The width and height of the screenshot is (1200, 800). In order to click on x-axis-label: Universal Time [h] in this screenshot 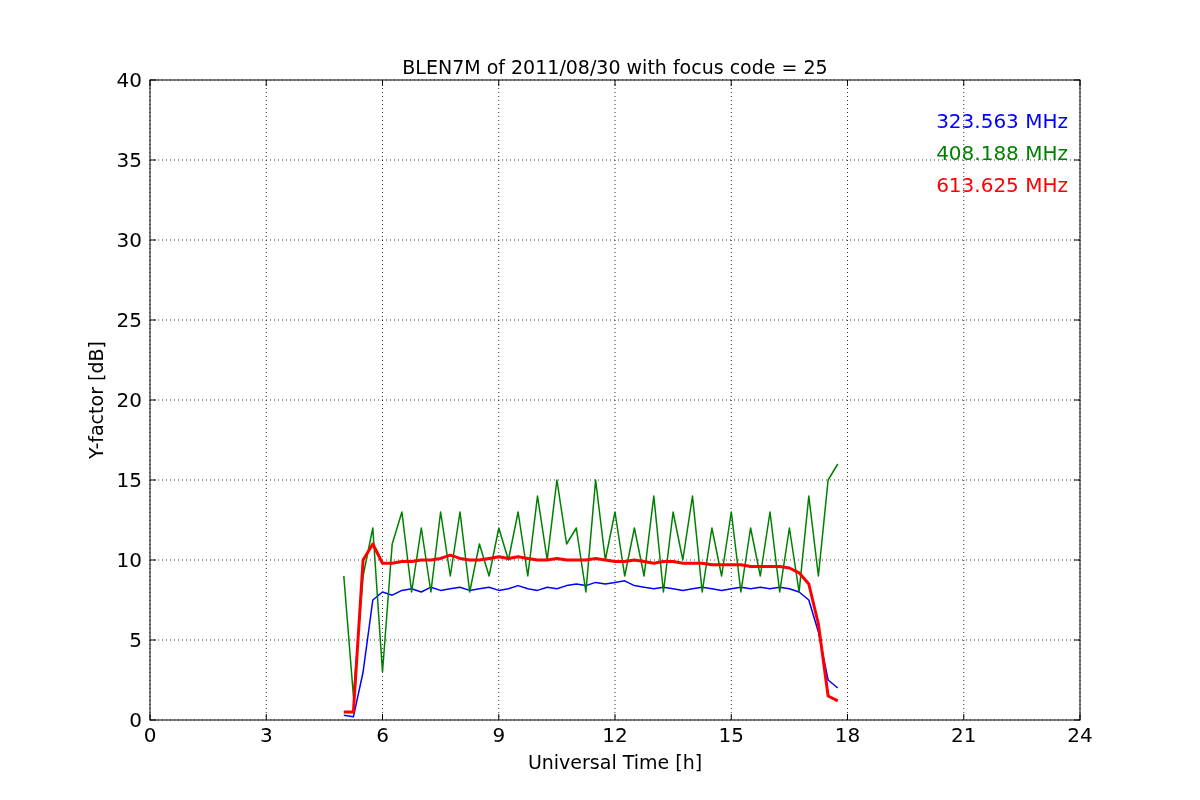, I will do `click(615, 762)`.